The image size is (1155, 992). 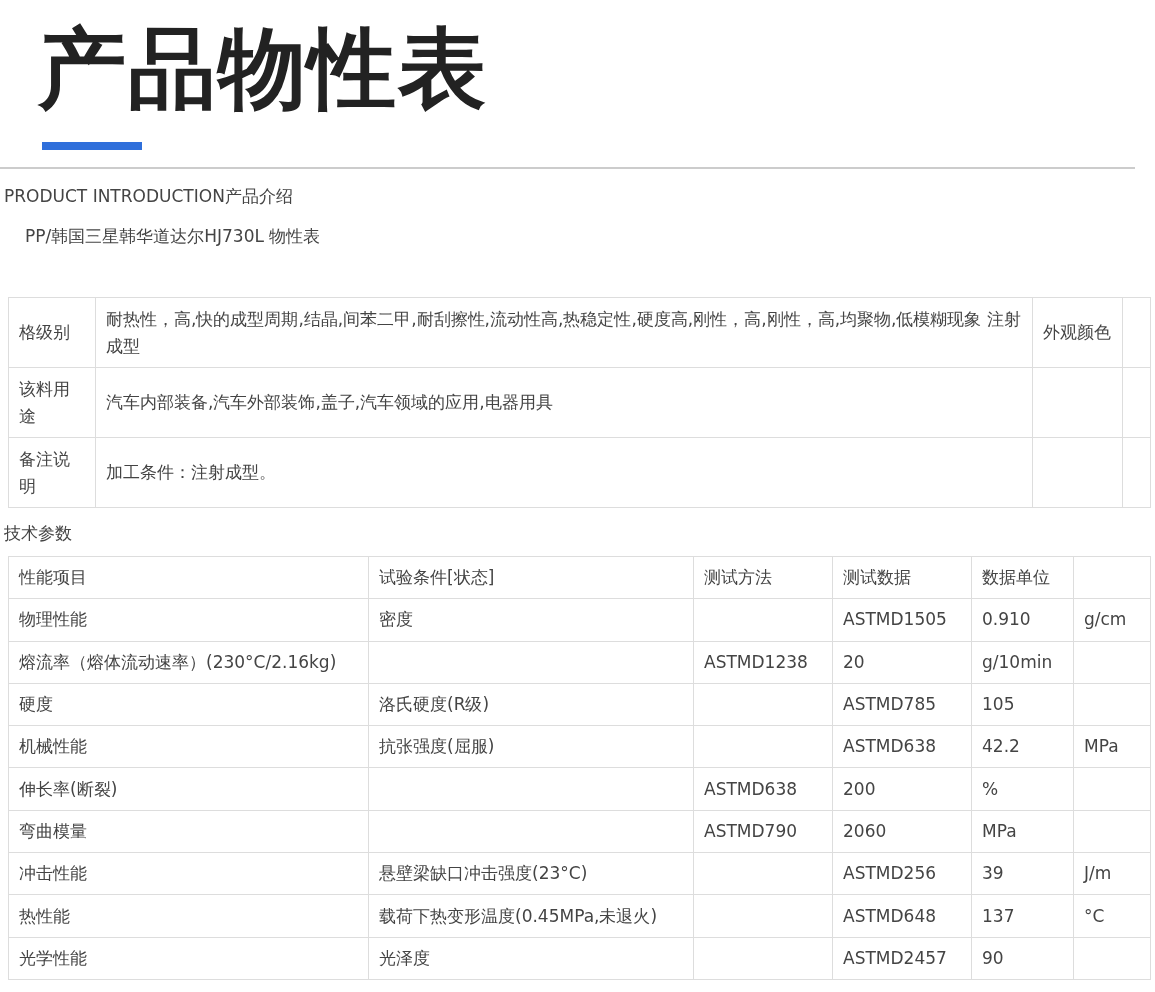 I want to click on table-cell: ASTMD1505, so click(x=902, y=620).